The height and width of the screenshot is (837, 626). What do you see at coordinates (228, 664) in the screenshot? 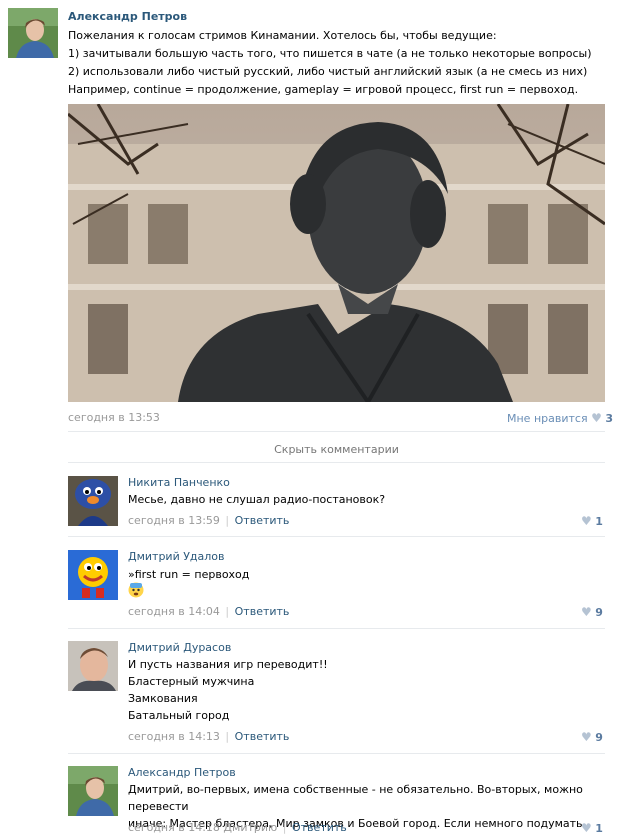
I see `comment-text-line: И пусть названия игр переводит!!` at bounding box center [228, 664].